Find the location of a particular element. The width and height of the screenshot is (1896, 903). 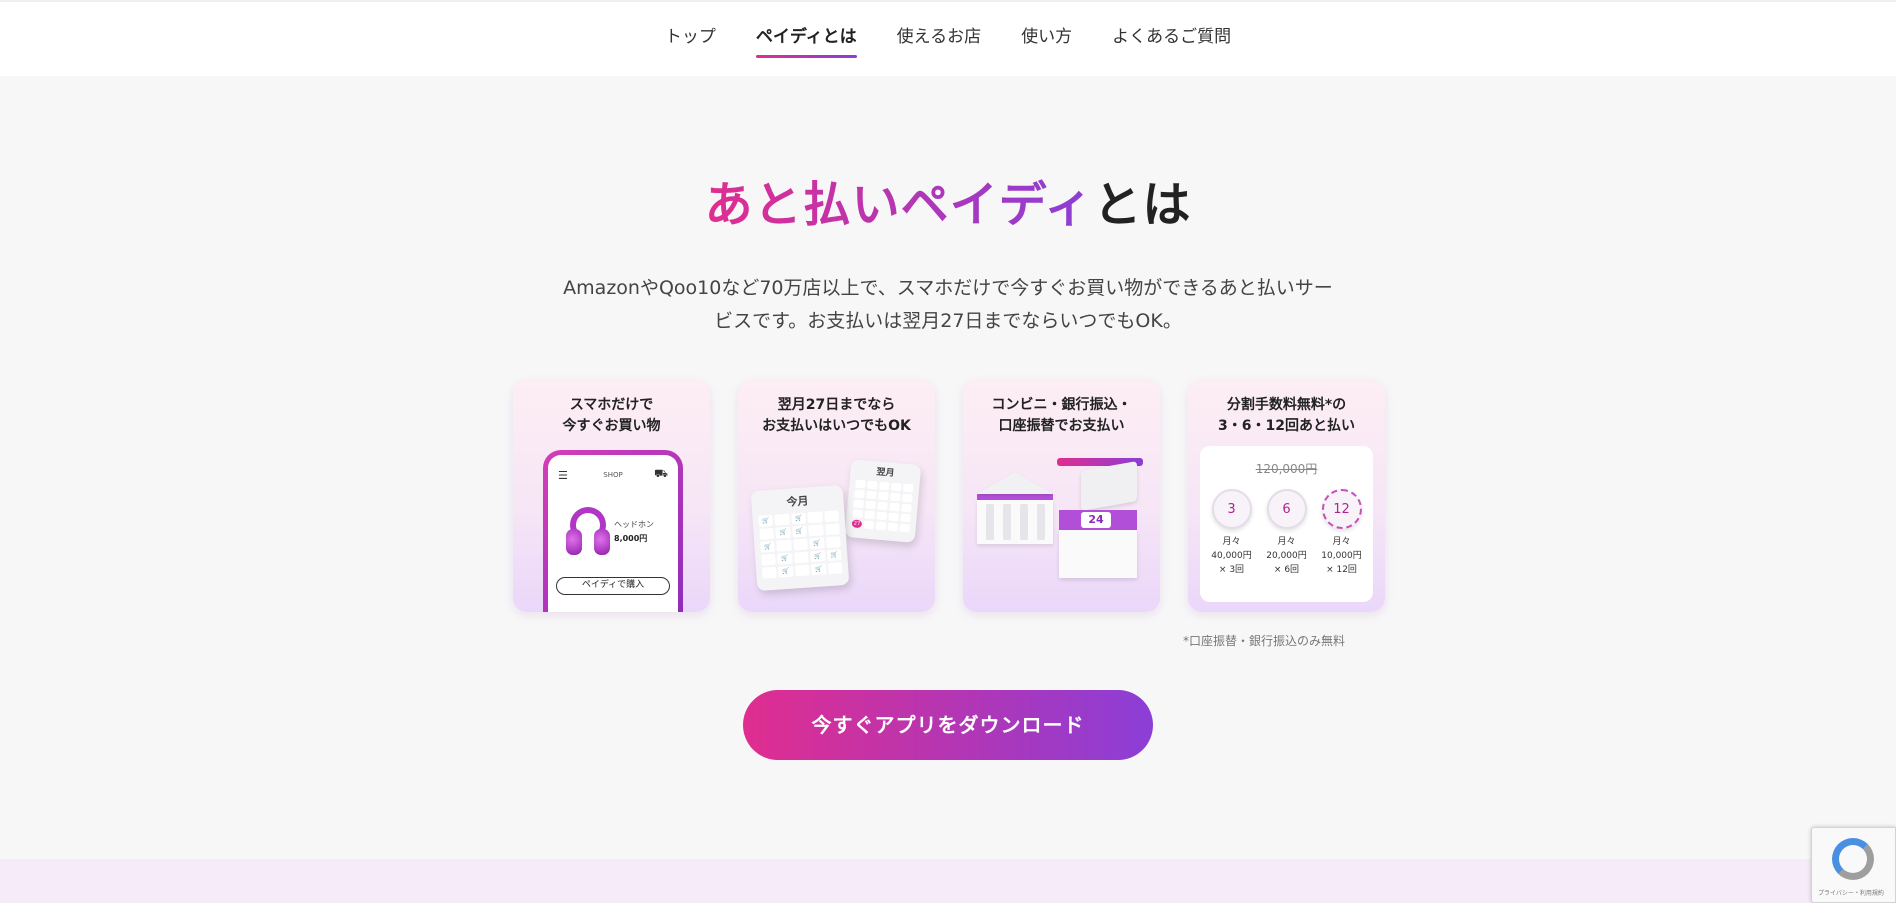

installment-option-6: 6 月々 20,000円 × 6回 is located at coordinates (1287, 533).